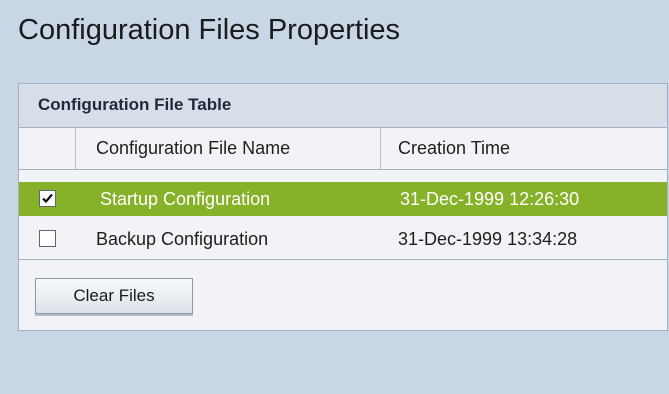 Image resolution: width=669 pixels, height=394 pixels. What do you see at coordinates (185, 199) in the screenshot?
I see `file-name-cell: Startup Configuration` at bounding box center [185, 199].